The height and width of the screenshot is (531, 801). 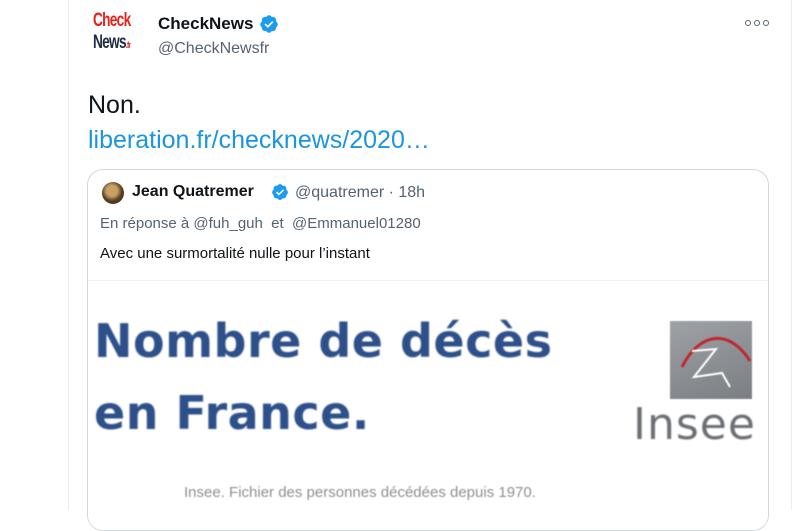 I want to click on insee-logo-icon, so click(x=711, y=360).